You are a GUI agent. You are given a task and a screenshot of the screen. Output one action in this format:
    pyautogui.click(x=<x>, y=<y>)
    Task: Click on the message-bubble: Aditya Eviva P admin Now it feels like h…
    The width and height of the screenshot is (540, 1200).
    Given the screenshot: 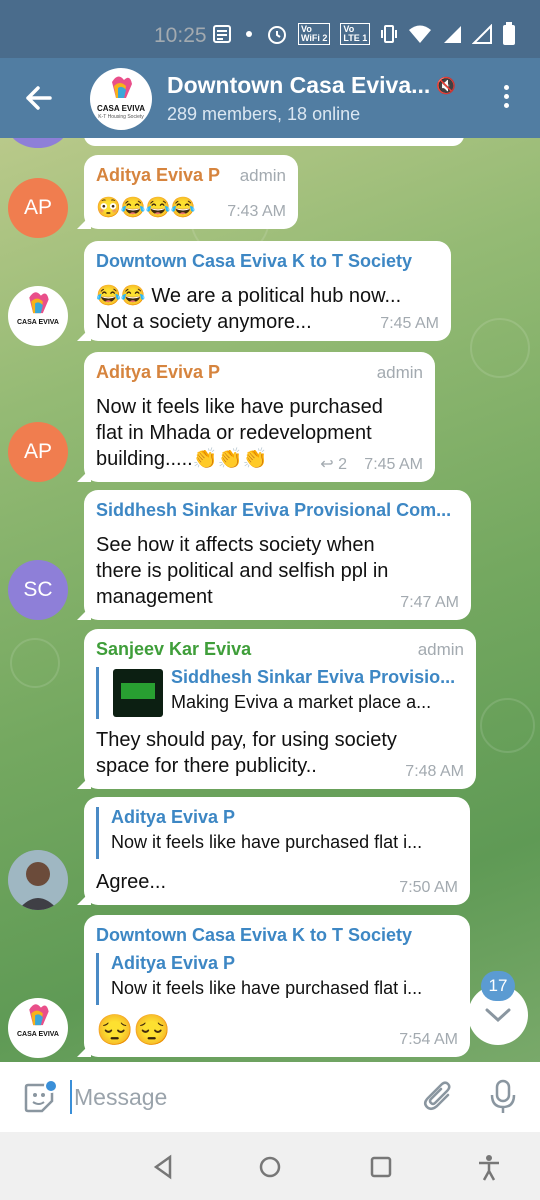 What is the action you would take?
    pyautogui.click(x=259, y=417)
    